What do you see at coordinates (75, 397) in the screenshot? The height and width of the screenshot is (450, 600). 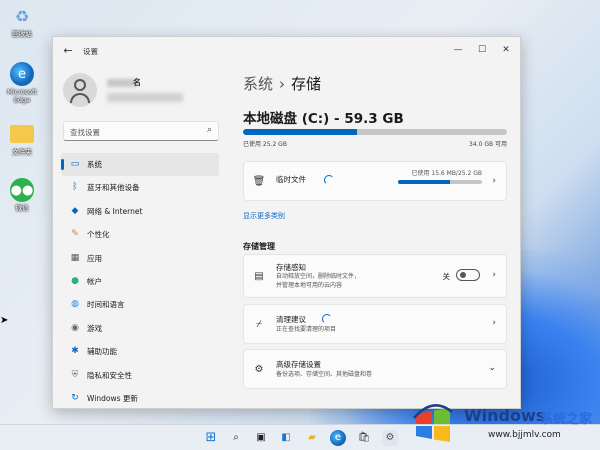 I see `update-icon: ↻` at bounding box center [75, 397].